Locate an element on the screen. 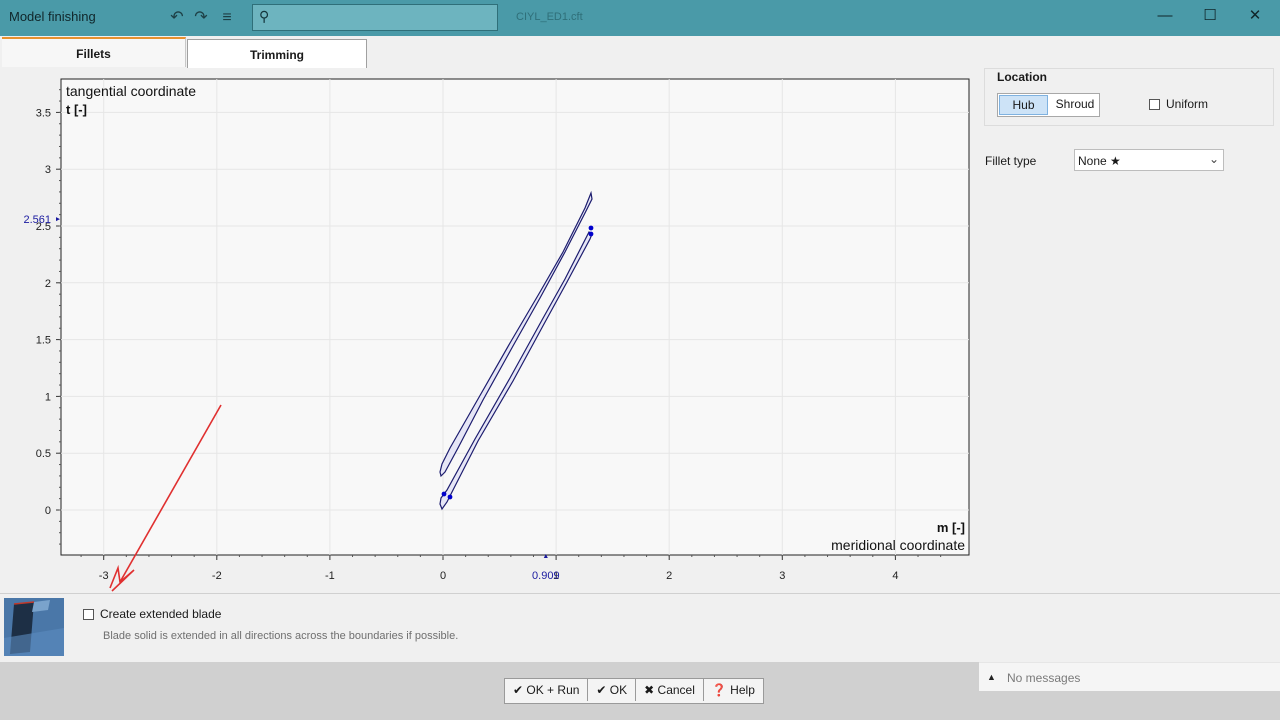 This screenshot has height=720, width=1280. expand-up-icon: ▲ is located at coordinates (991, 677).